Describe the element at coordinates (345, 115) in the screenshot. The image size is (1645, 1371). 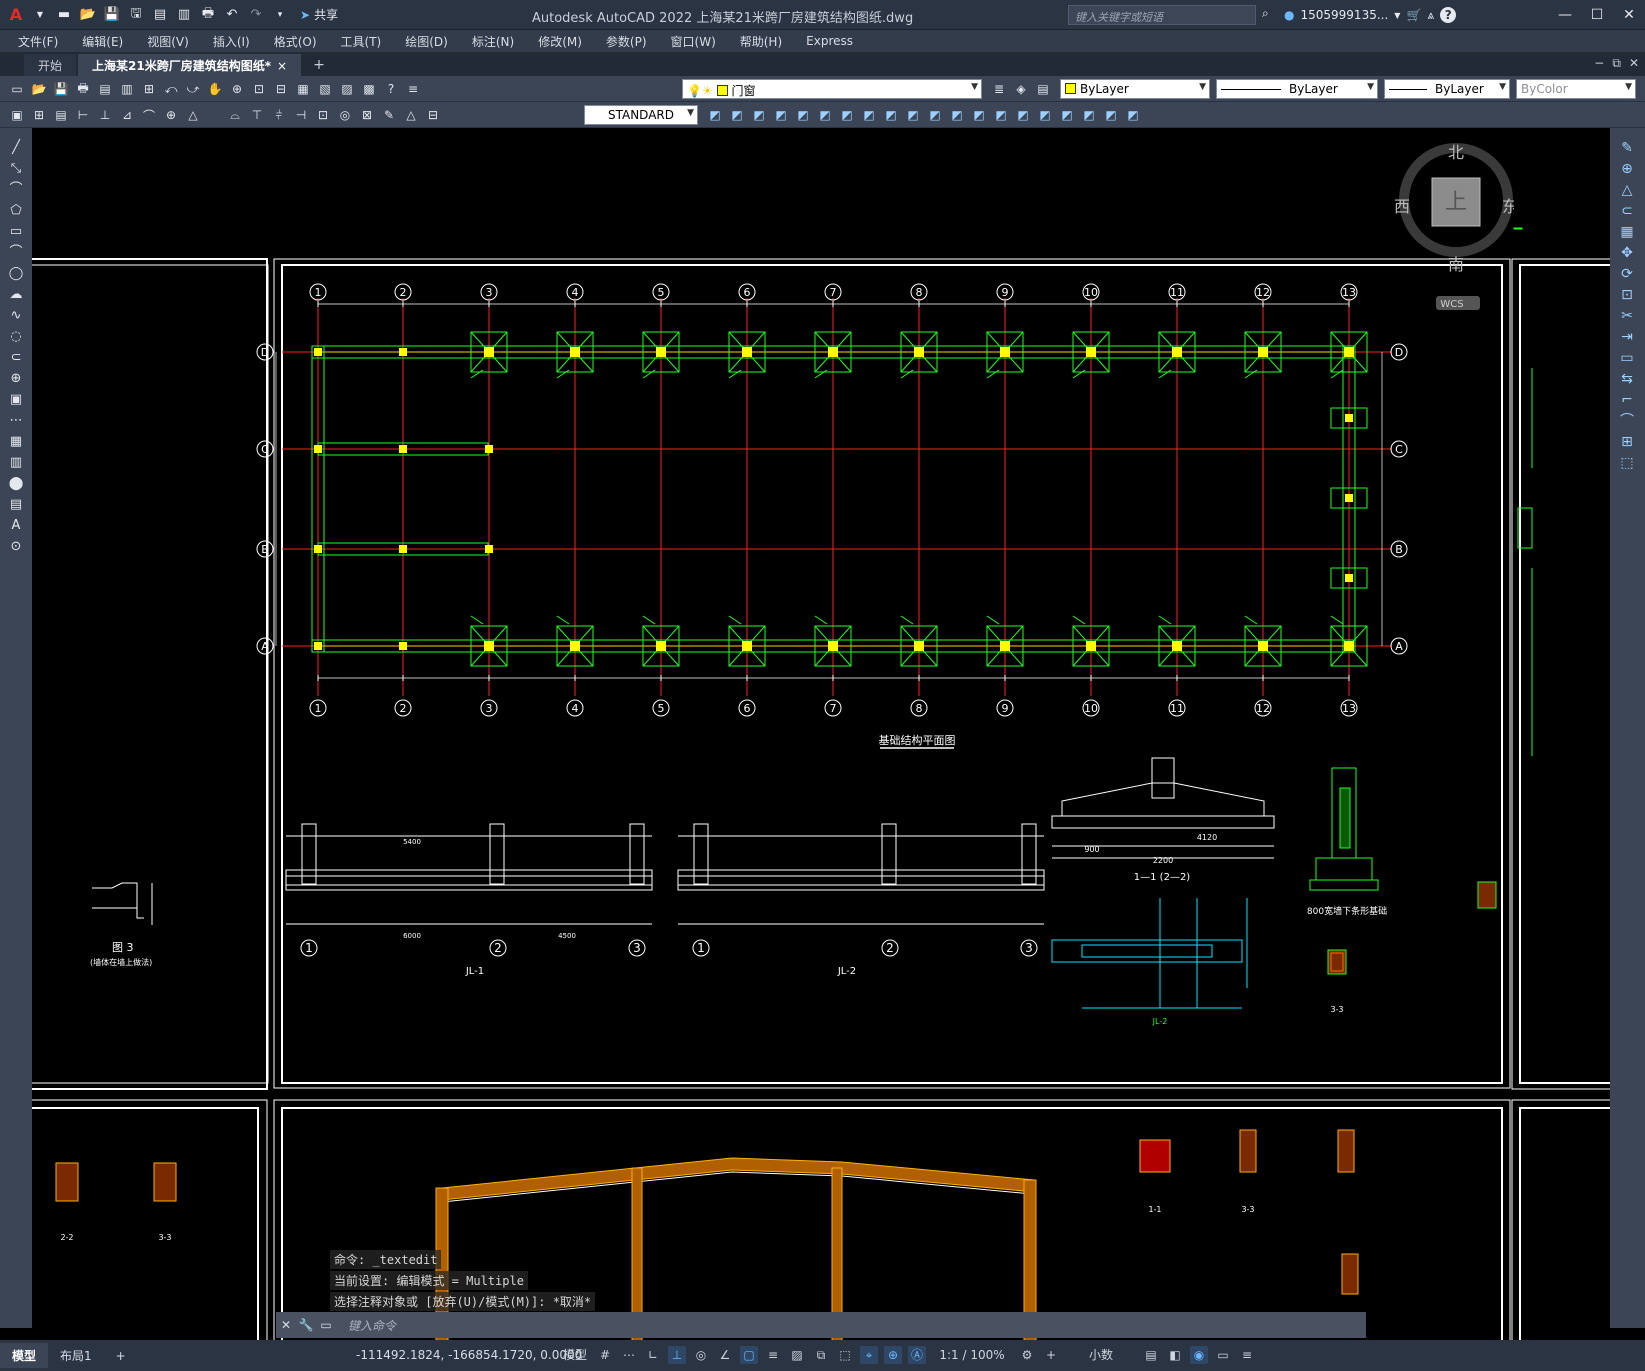
I see `dim-tool-icon-14: ◎` at that location.